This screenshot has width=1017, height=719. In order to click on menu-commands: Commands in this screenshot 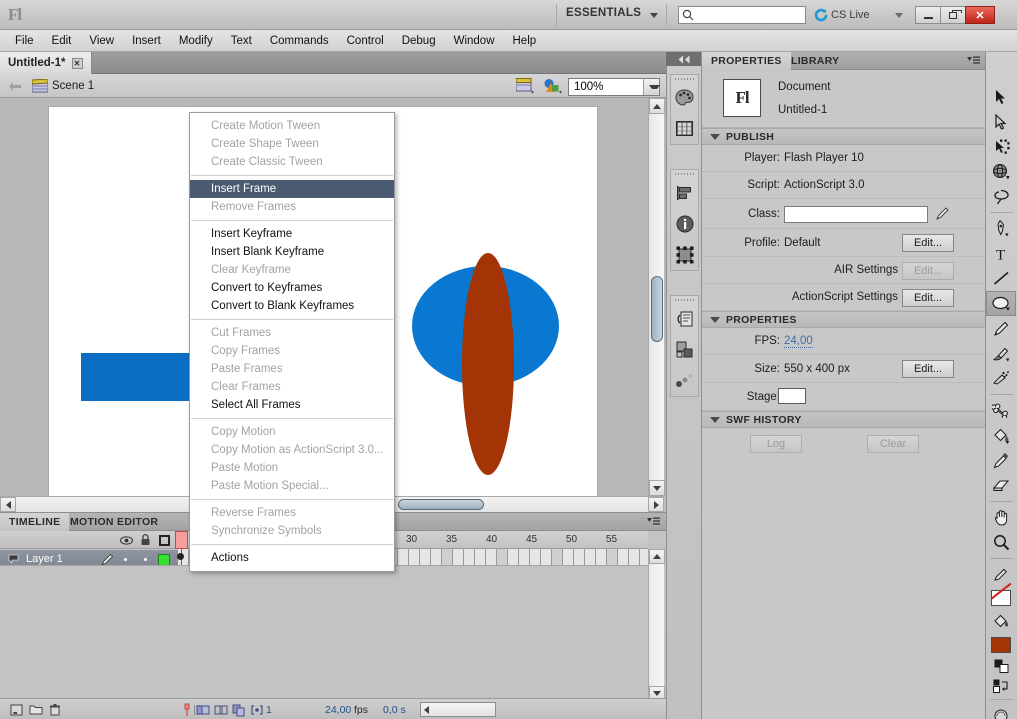, I will do `click(299, 41)`.